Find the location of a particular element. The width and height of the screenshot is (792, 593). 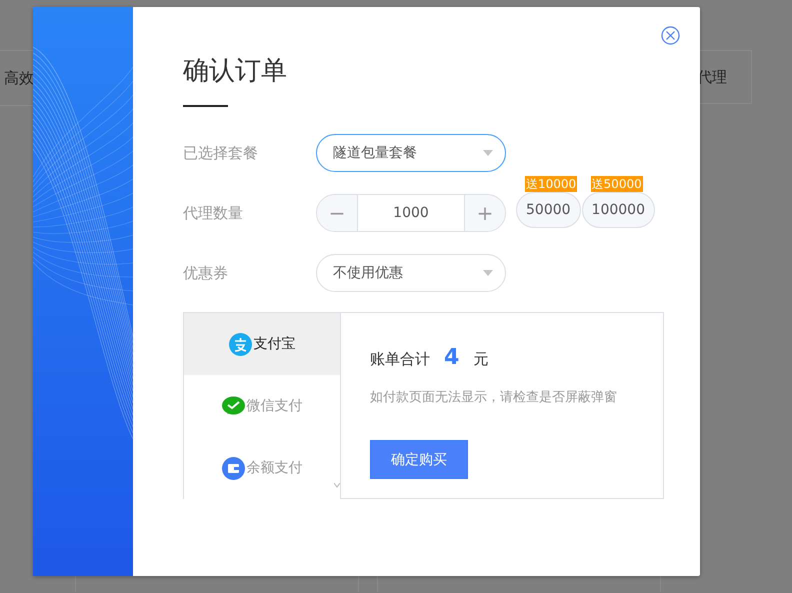

alipay-icon is located at coordinates (240, 344).